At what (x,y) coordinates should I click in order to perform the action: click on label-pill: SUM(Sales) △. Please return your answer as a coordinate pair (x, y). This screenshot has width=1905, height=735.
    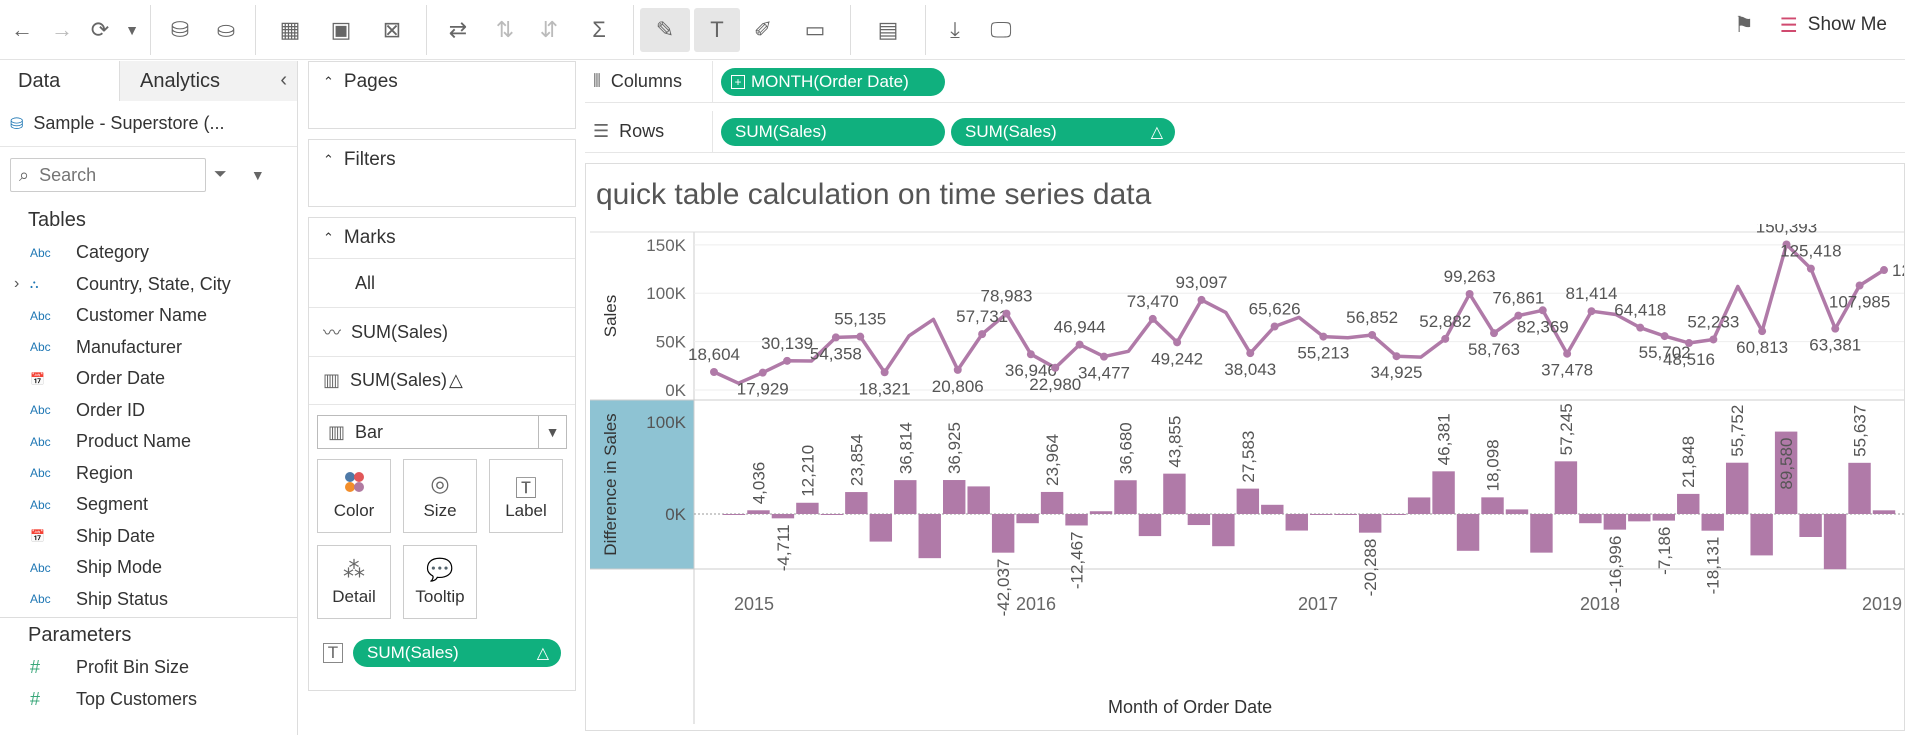
    Looking at the image, I should click on (457, 653).